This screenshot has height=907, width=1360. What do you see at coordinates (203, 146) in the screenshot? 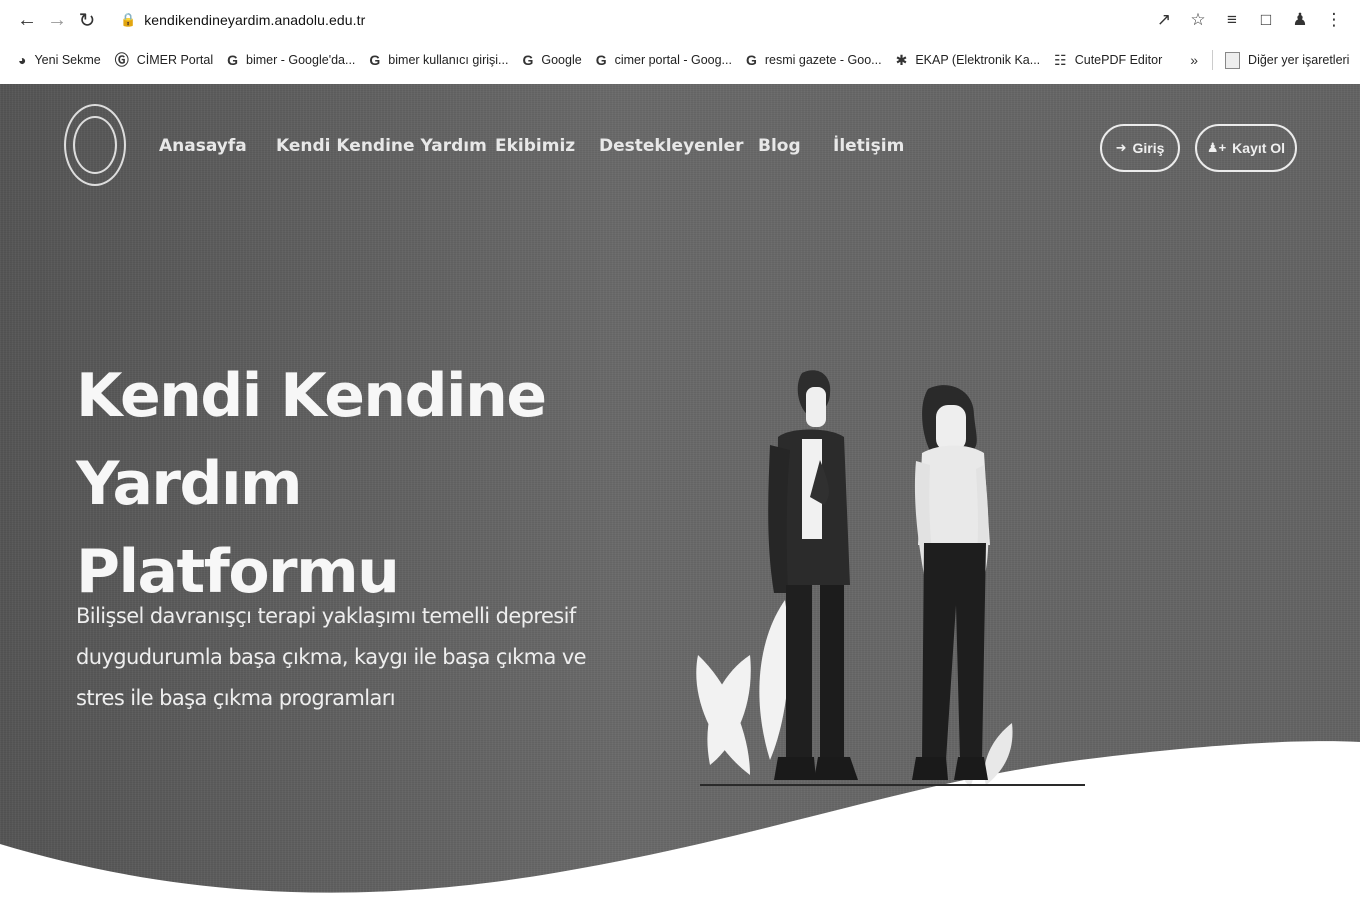
I see `nav-link-anasayfa: Anasayfa` at bounding box center [203, 146].